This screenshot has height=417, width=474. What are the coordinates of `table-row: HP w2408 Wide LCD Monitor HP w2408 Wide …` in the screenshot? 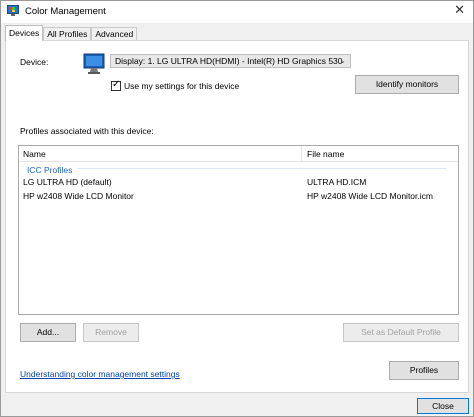 It's located at (238, 195).